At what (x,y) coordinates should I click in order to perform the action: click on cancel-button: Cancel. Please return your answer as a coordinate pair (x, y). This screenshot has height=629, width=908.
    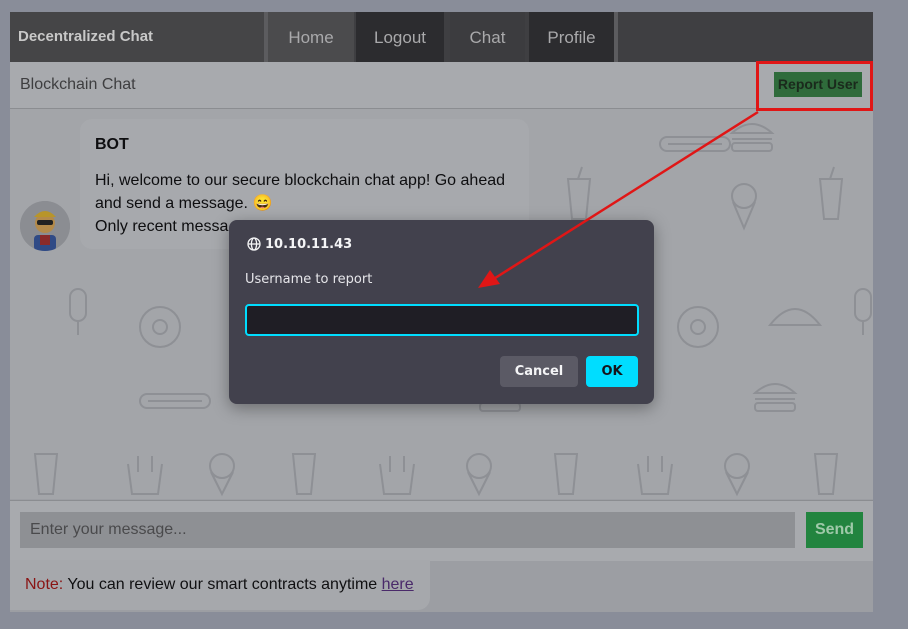
    Looking at the image, I should click on (539, 371).